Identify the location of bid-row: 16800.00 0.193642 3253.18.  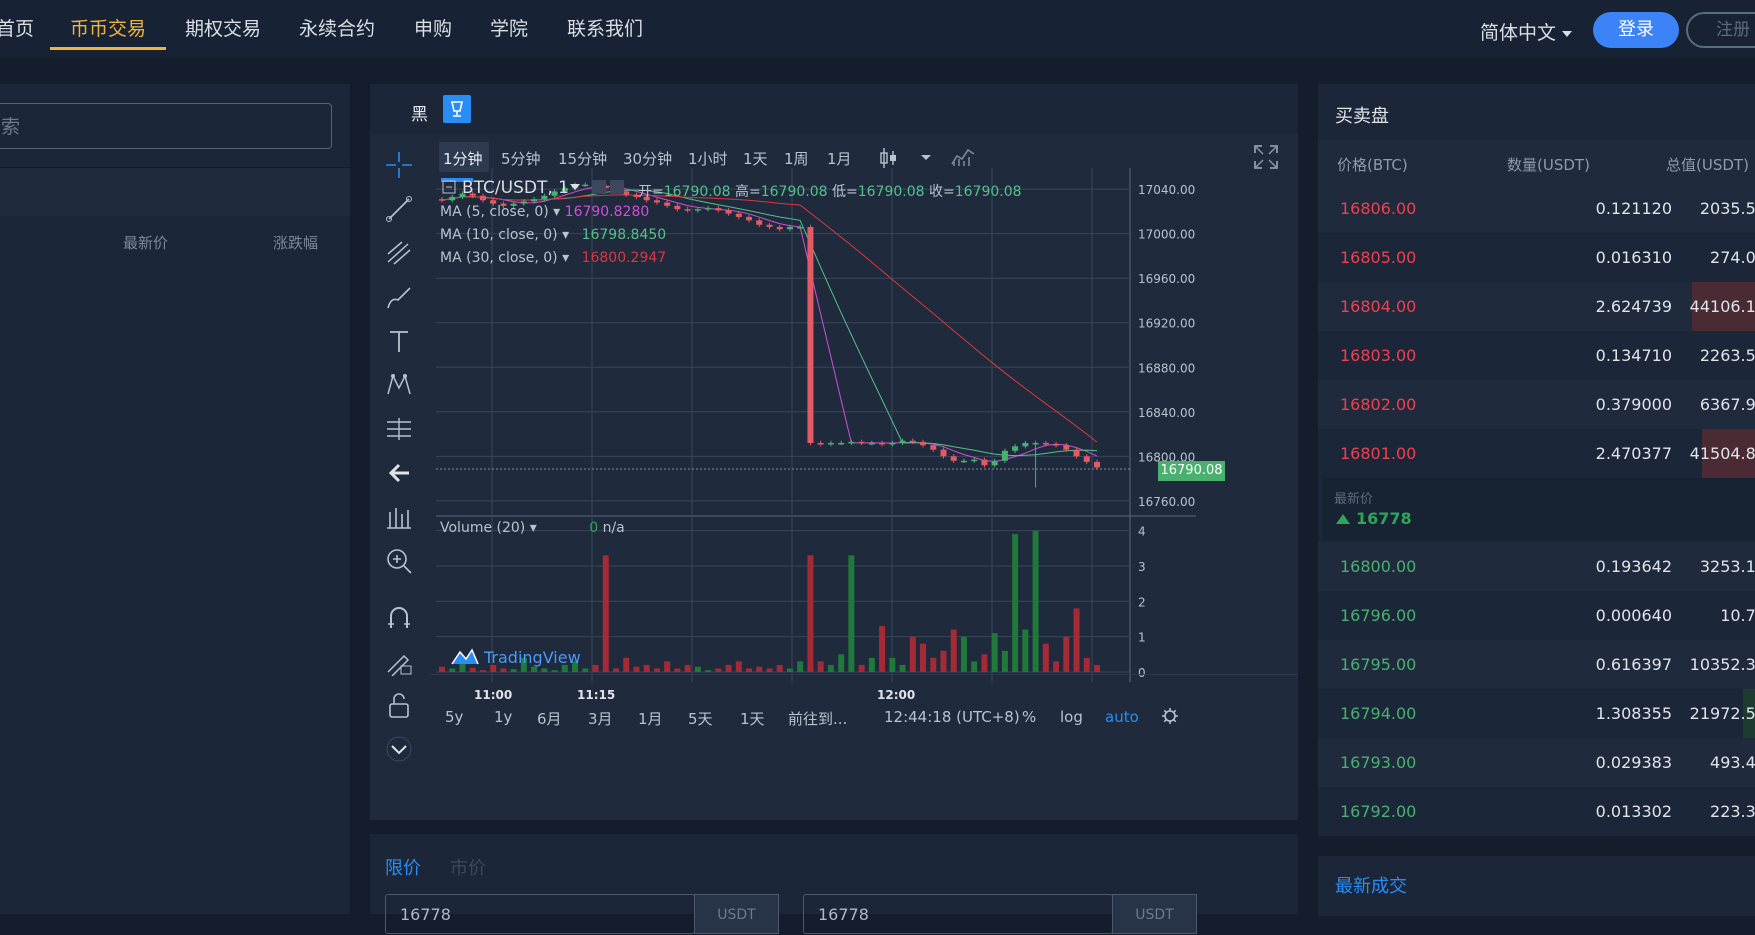
(1536, 566).